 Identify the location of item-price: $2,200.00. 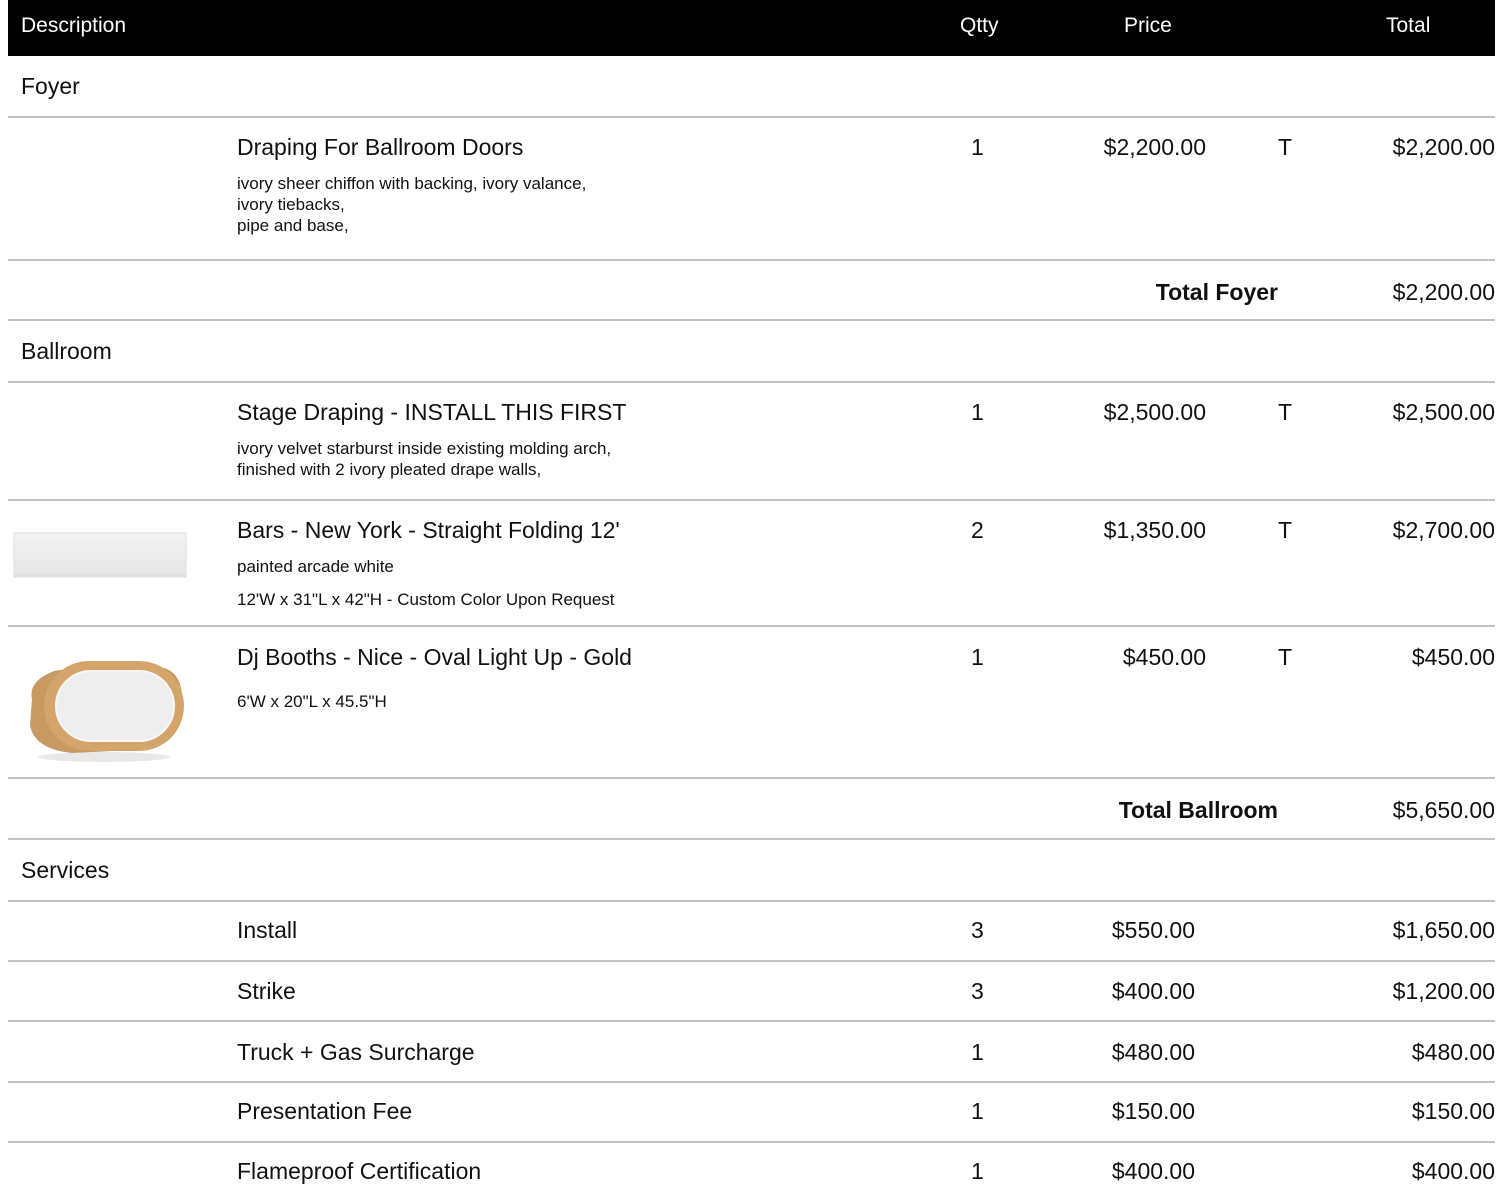
(1154, 147).